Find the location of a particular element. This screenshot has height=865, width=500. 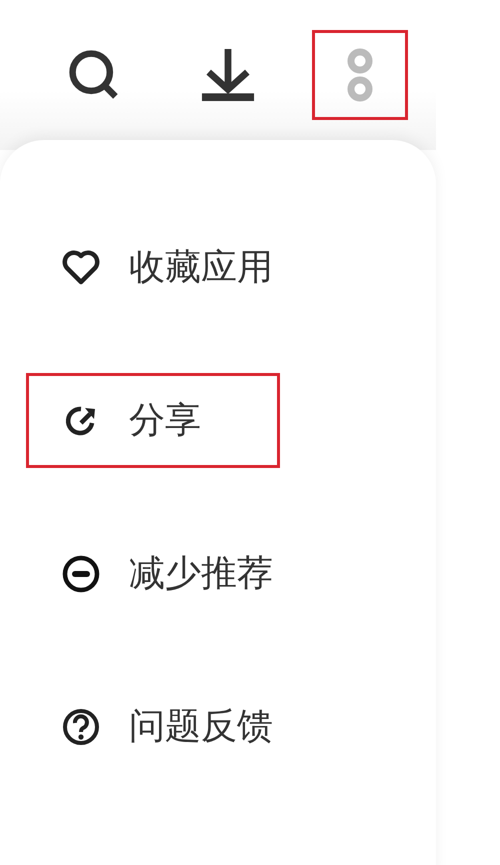

minus-circle-icon is located at coordinates (81, 574).